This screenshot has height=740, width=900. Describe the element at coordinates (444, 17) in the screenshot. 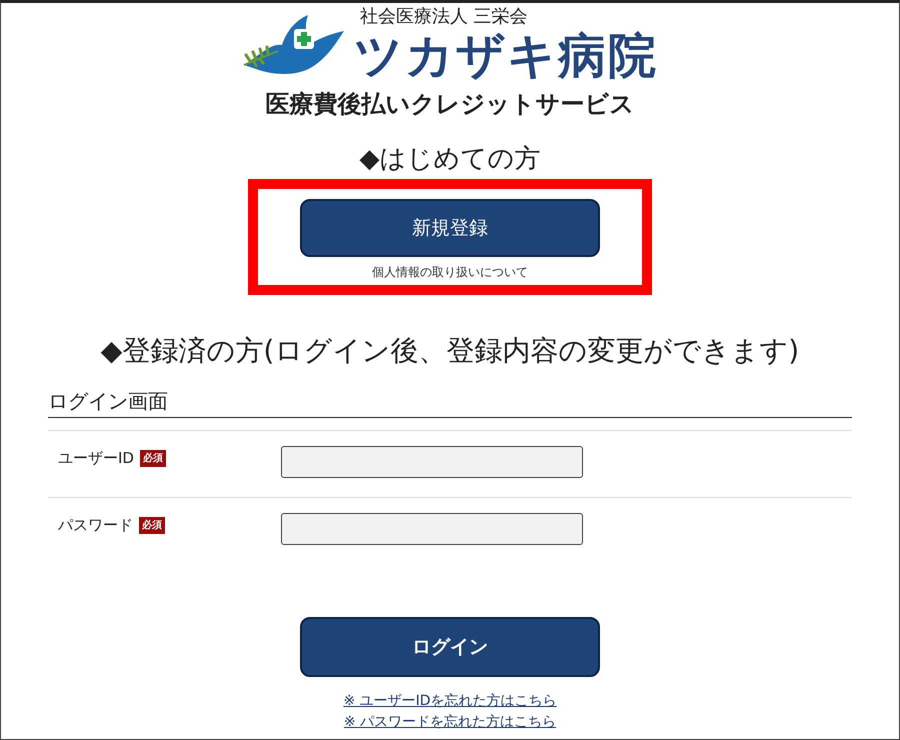

I see `organization-name: 社会医療法人 三栄会` at that location.